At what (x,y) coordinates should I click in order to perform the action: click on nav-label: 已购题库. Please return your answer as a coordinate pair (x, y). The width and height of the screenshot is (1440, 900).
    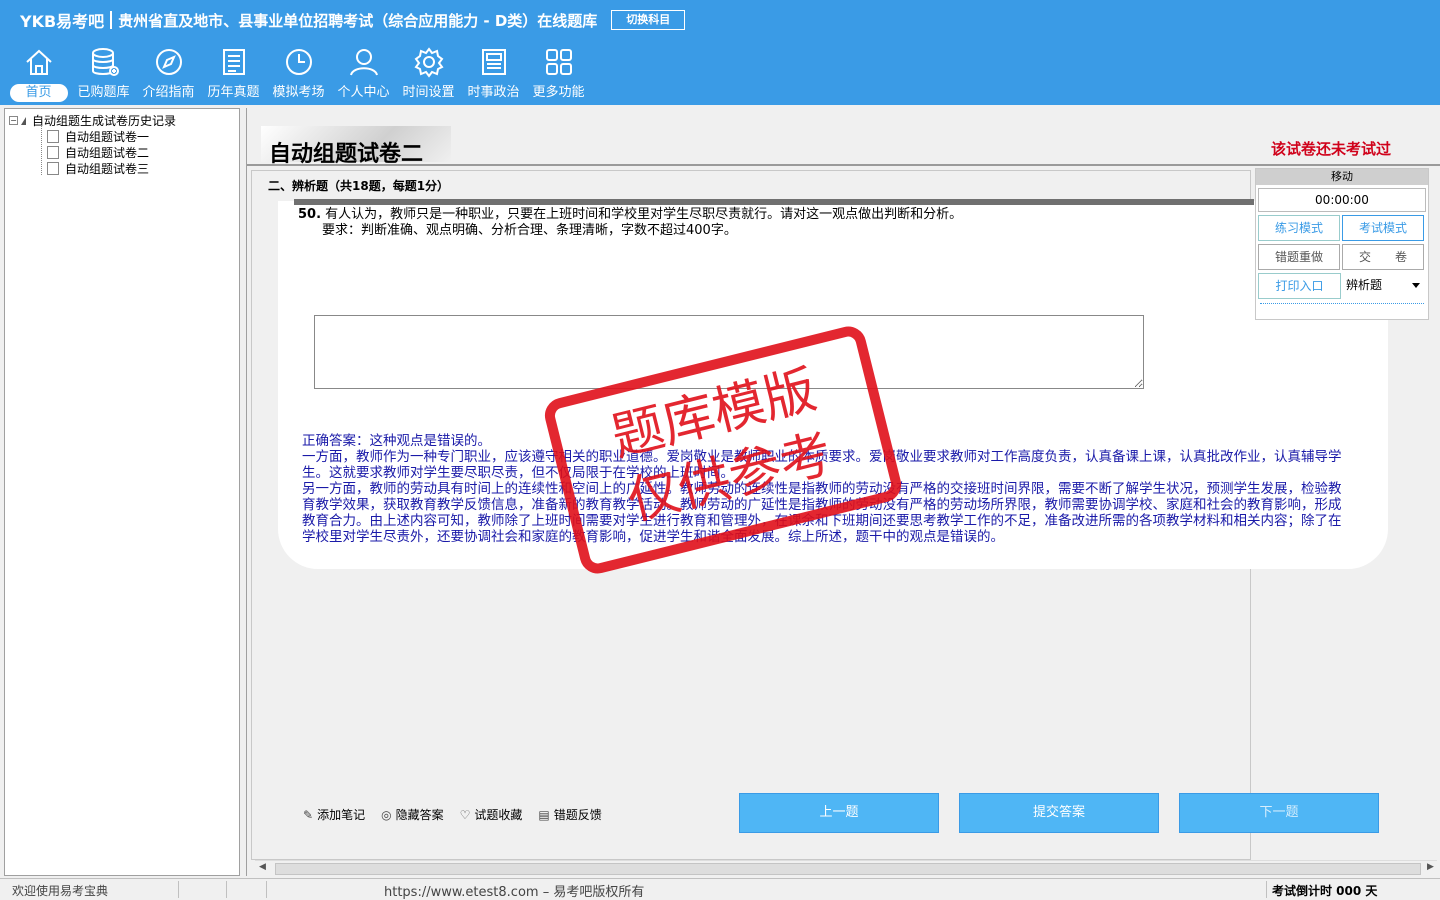
    Looking at the image, I should click on (103, 92).